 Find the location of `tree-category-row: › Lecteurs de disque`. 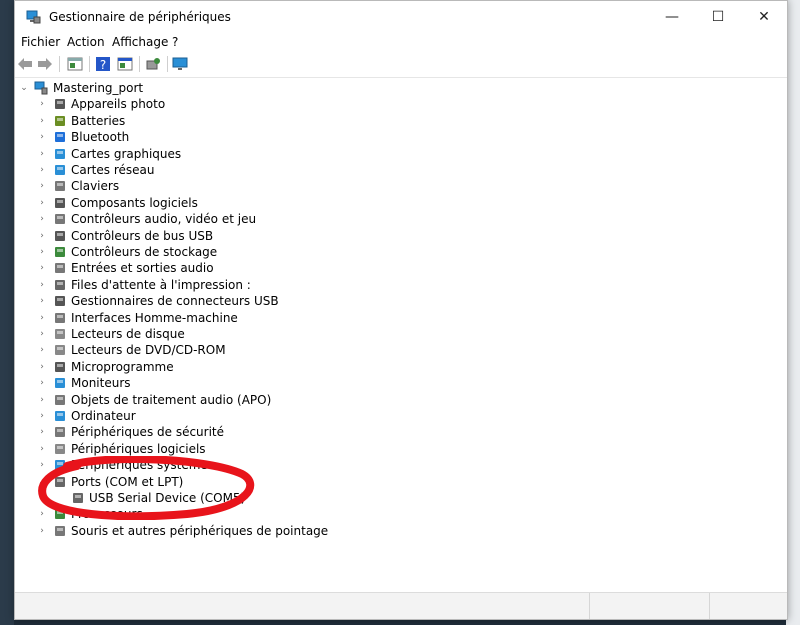

tree-category-row: › Lecteurs de disque is located at coordinates (175, 334).